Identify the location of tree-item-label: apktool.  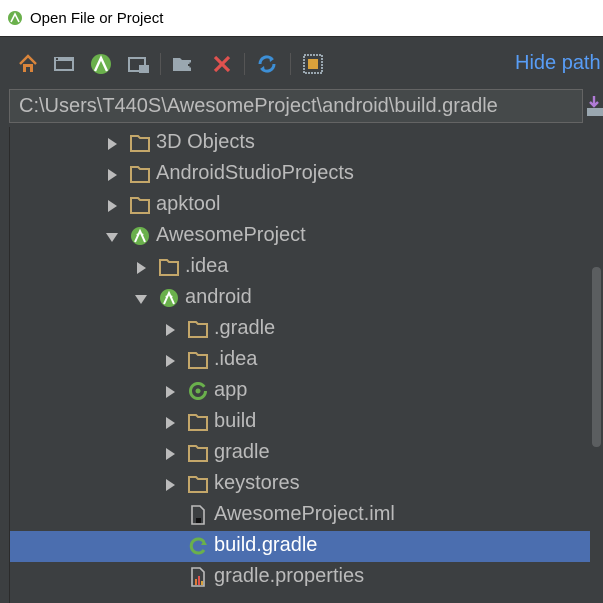
(188, 204).